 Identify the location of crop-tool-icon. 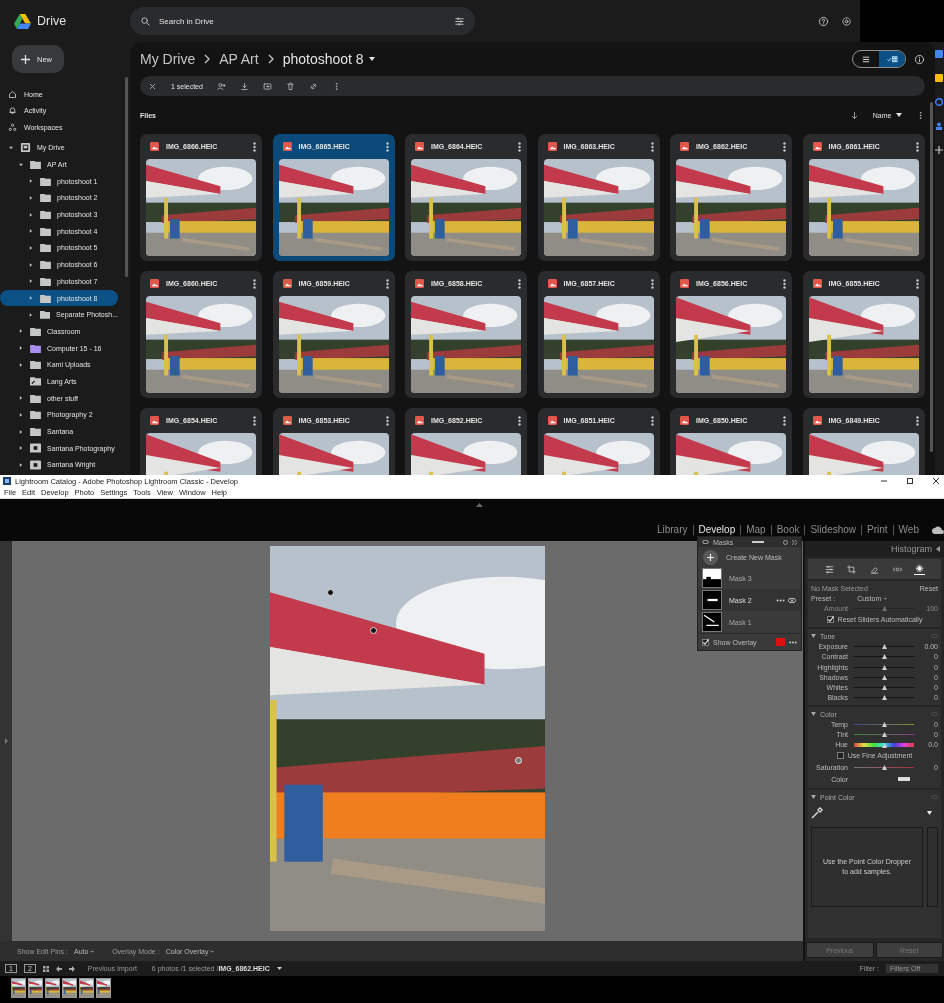
(852, 569).